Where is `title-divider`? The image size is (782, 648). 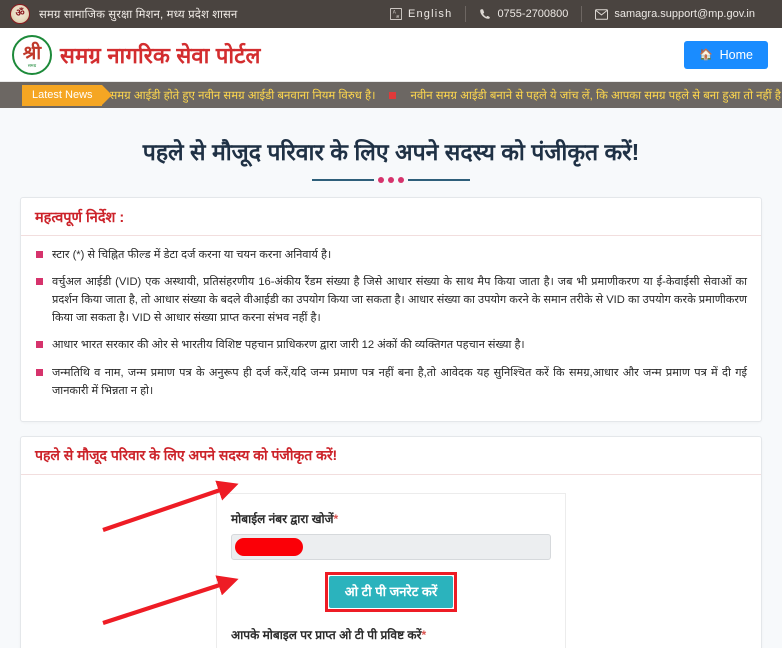
title-divider is located at coordinates (391, 179).